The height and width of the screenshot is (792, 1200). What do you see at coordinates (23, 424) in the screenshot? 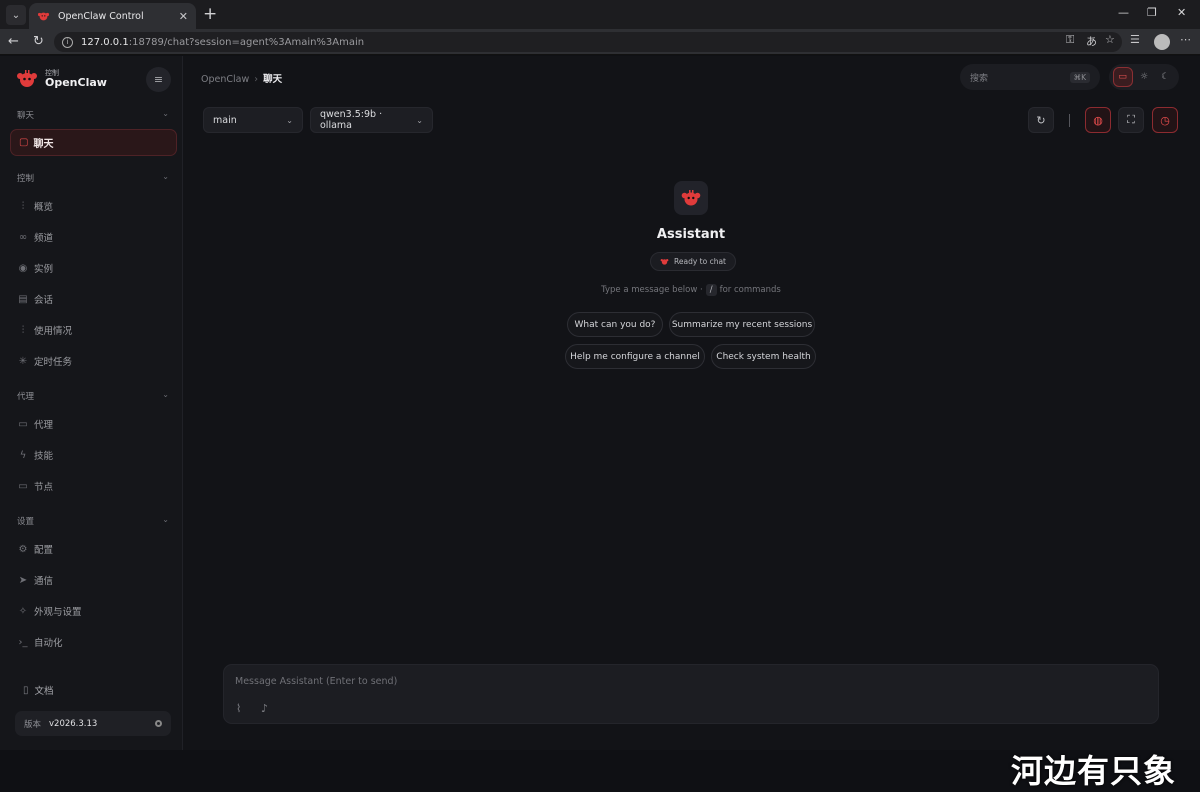
I see `folder-icon: ▭` at bounding box center [23, 424].